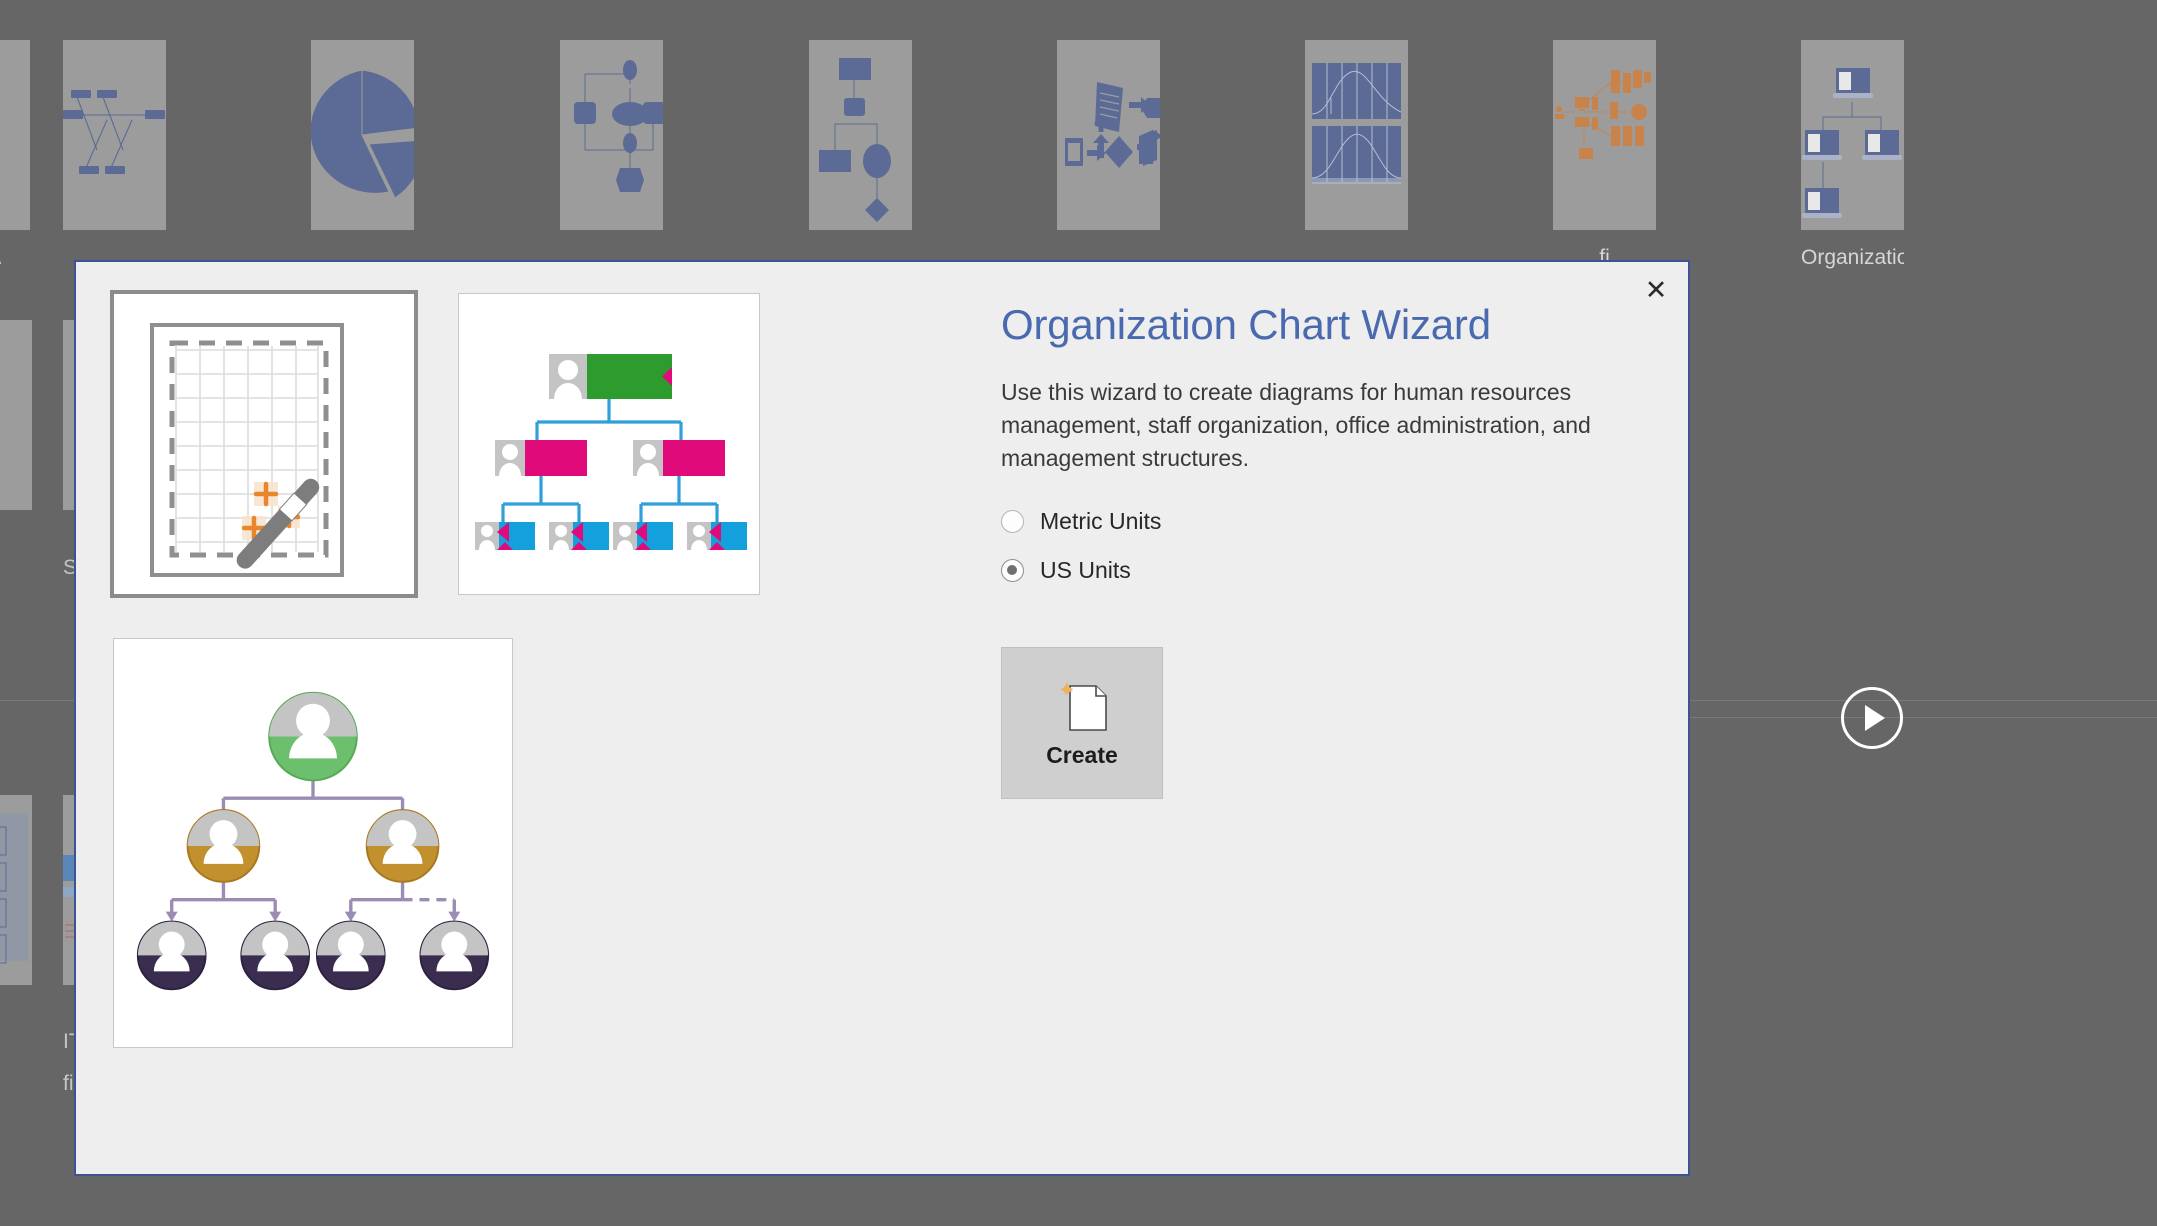 The height and width of the screenshot is (1226, 2157). I want to click on basic-flowchart-thumbnail, so click(860, 135).